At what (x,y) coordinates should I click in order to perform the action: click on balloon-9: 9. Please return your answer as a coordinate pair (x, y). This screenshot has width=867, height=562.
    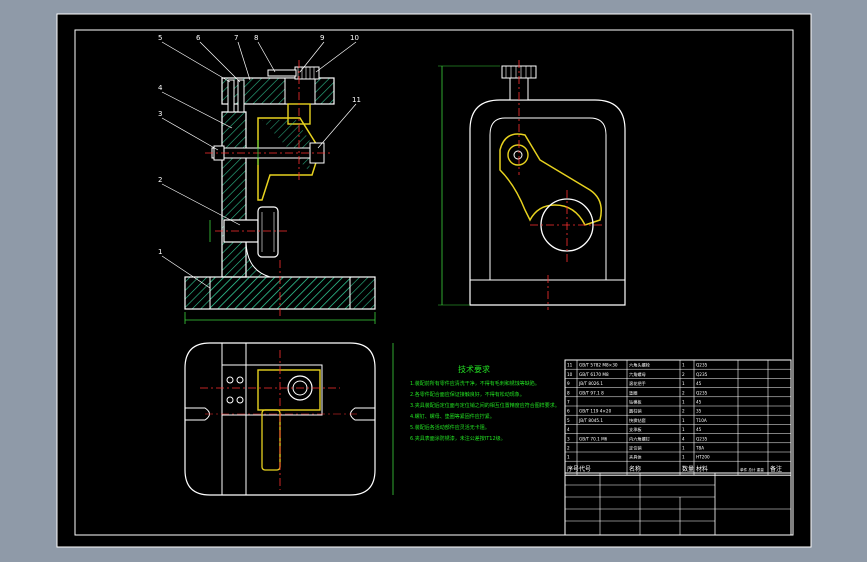
    Looking at the image, I should click on (322, 38).